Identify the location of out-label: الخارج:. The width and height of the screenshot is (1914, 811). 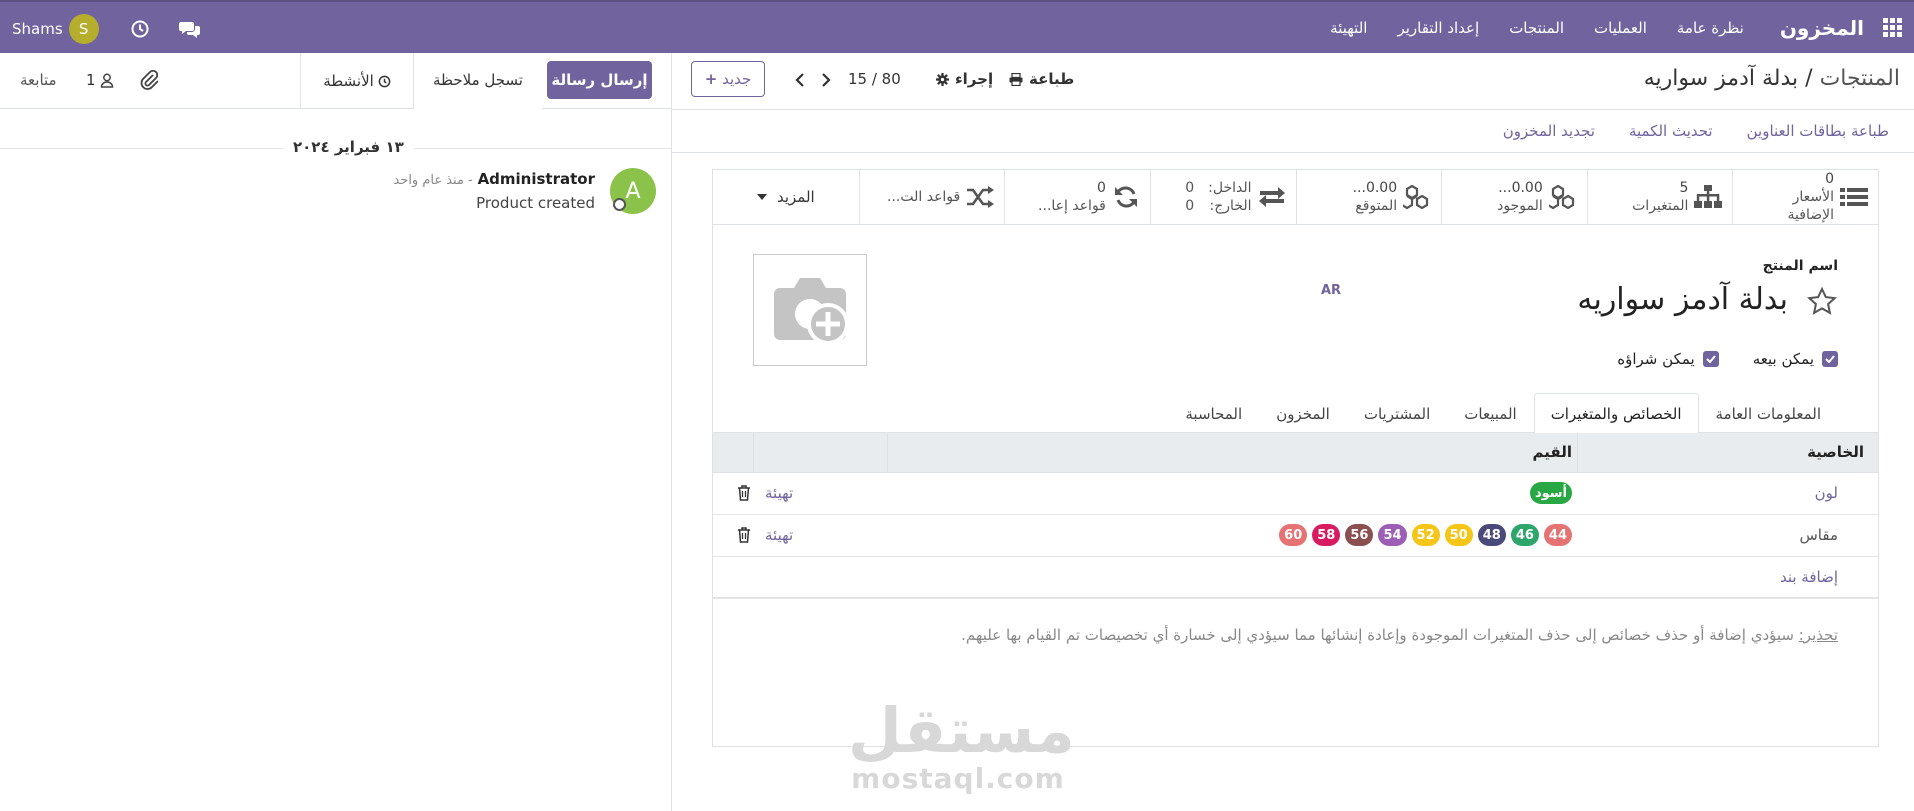
(1230, 206).